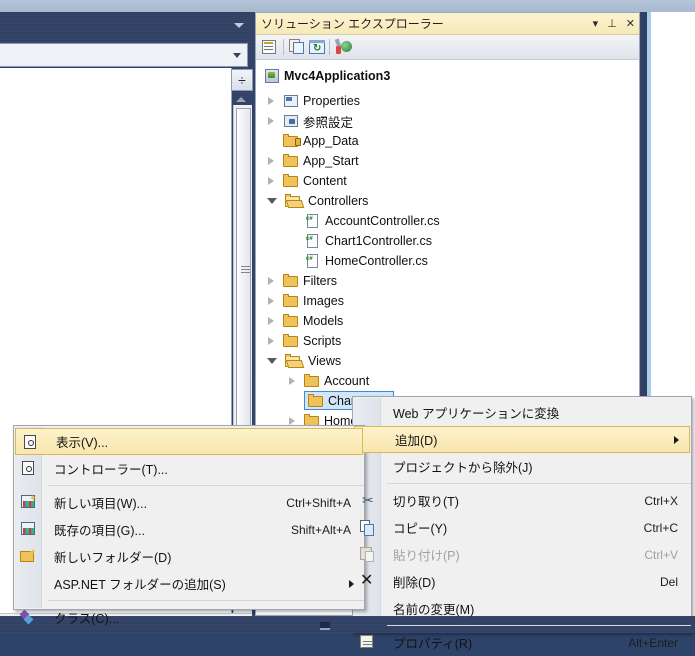 The width and height of the screenshot is (695, 656). Describe the element at coordinates (242, 99) in the screenshot. I see `scroll-up-arrow` at that location.